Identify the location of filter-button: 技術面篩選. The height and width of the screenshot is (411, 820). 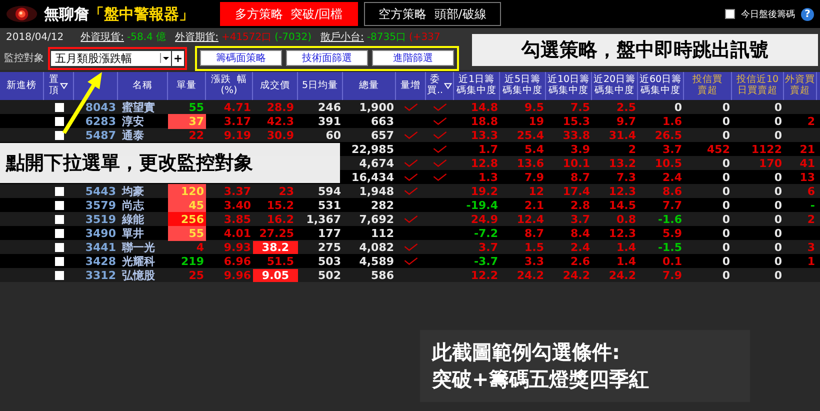
(327, 58).